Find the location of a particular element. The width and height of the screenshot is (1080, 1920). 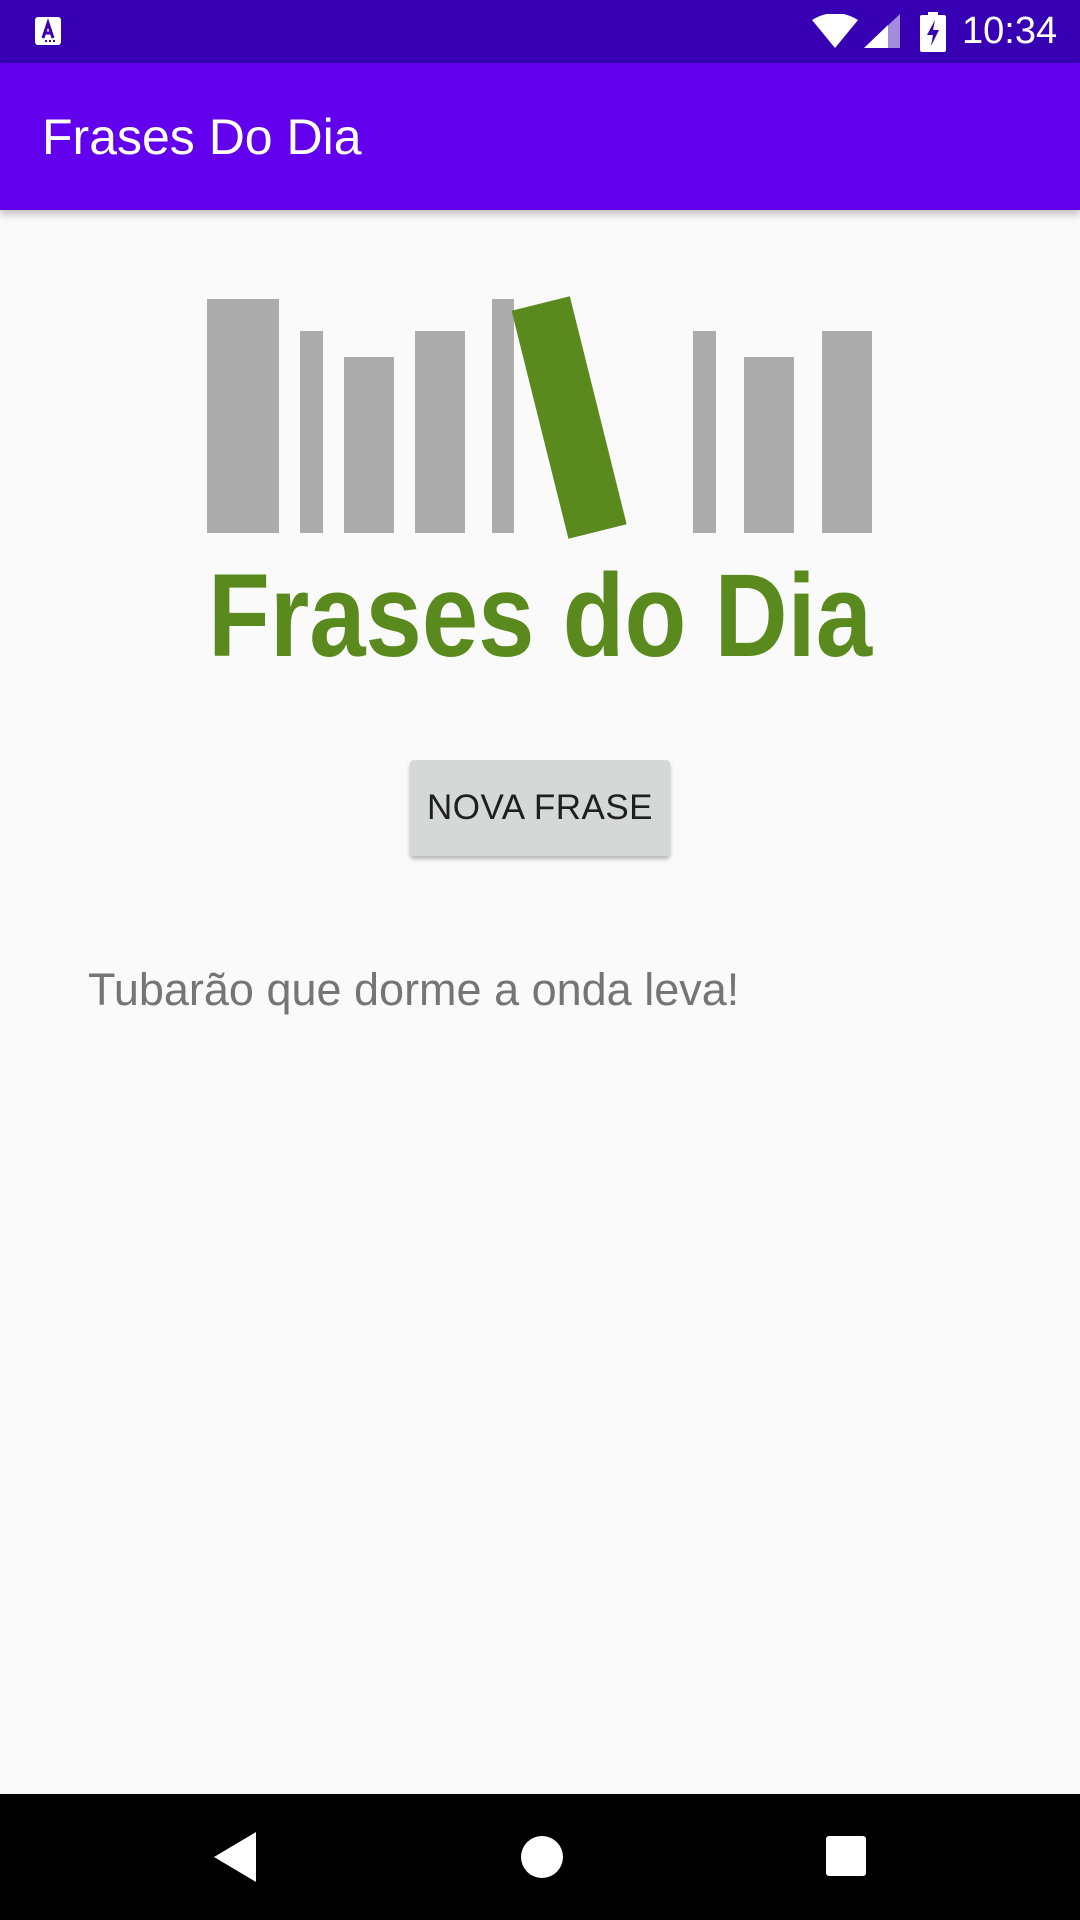

navigation-bar is located at coordinates (540, 1857).